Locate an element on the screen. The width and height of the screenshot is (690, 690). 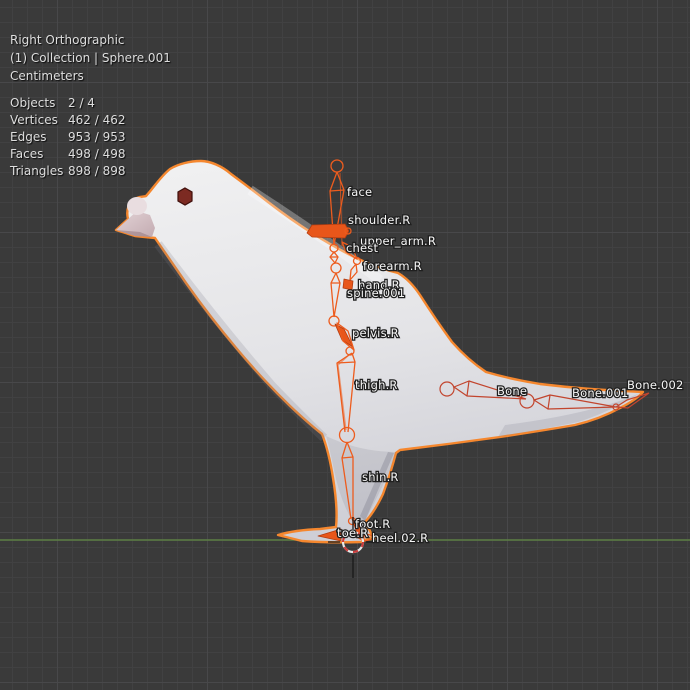
joint-head is located at coordinates (337, 166).